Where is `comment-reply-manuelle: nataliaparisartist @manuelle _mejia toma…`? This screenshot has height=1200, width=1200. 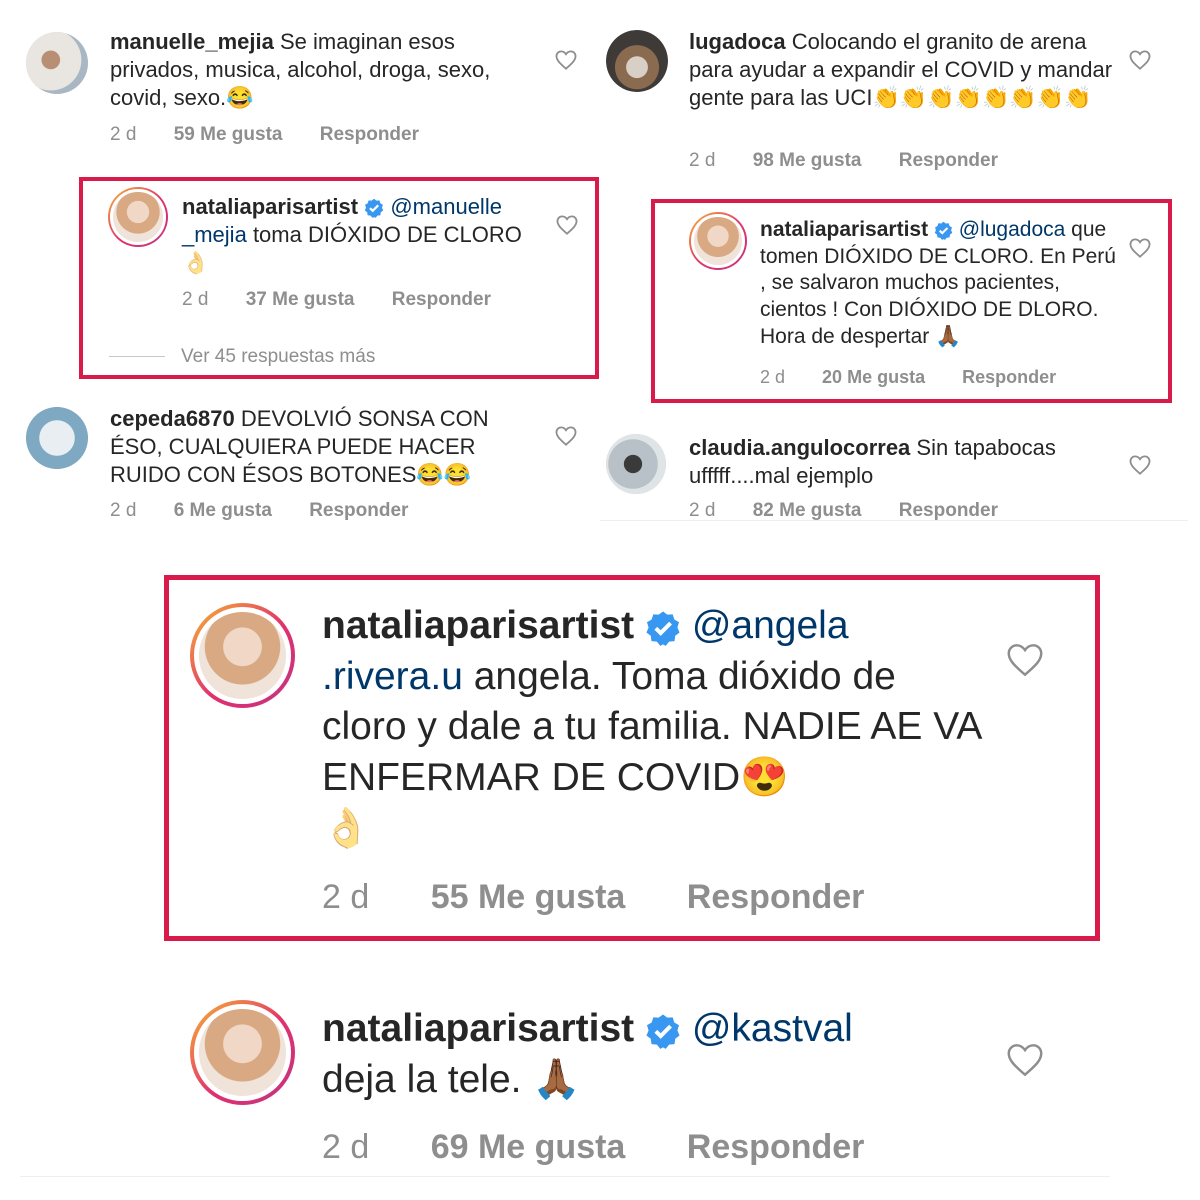 comment-reply-manuelle: nataliaparisartist @manuelle _mejia toma… is located at coordinates (339, 278).